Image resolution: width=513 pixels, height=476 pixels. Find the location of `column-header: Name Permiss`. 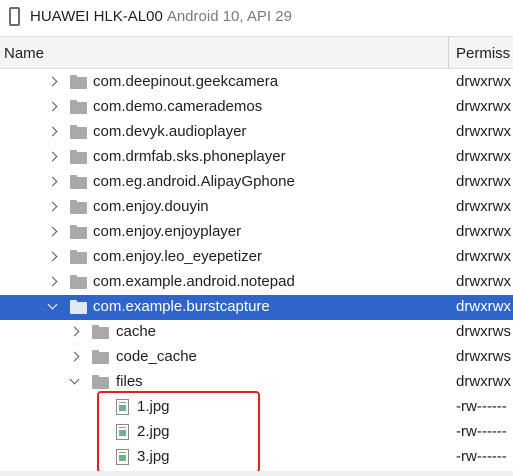

column-header: Name Permiss is located at coordinates (256, 52).